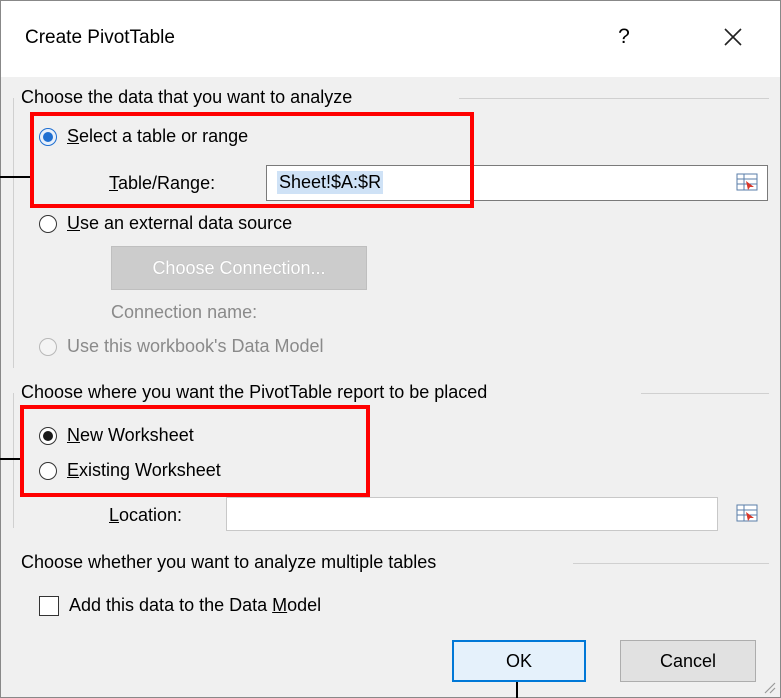 The width and height of the screenshot is (781, 698). I want to click on location-collapse-button, so click(747, 513).